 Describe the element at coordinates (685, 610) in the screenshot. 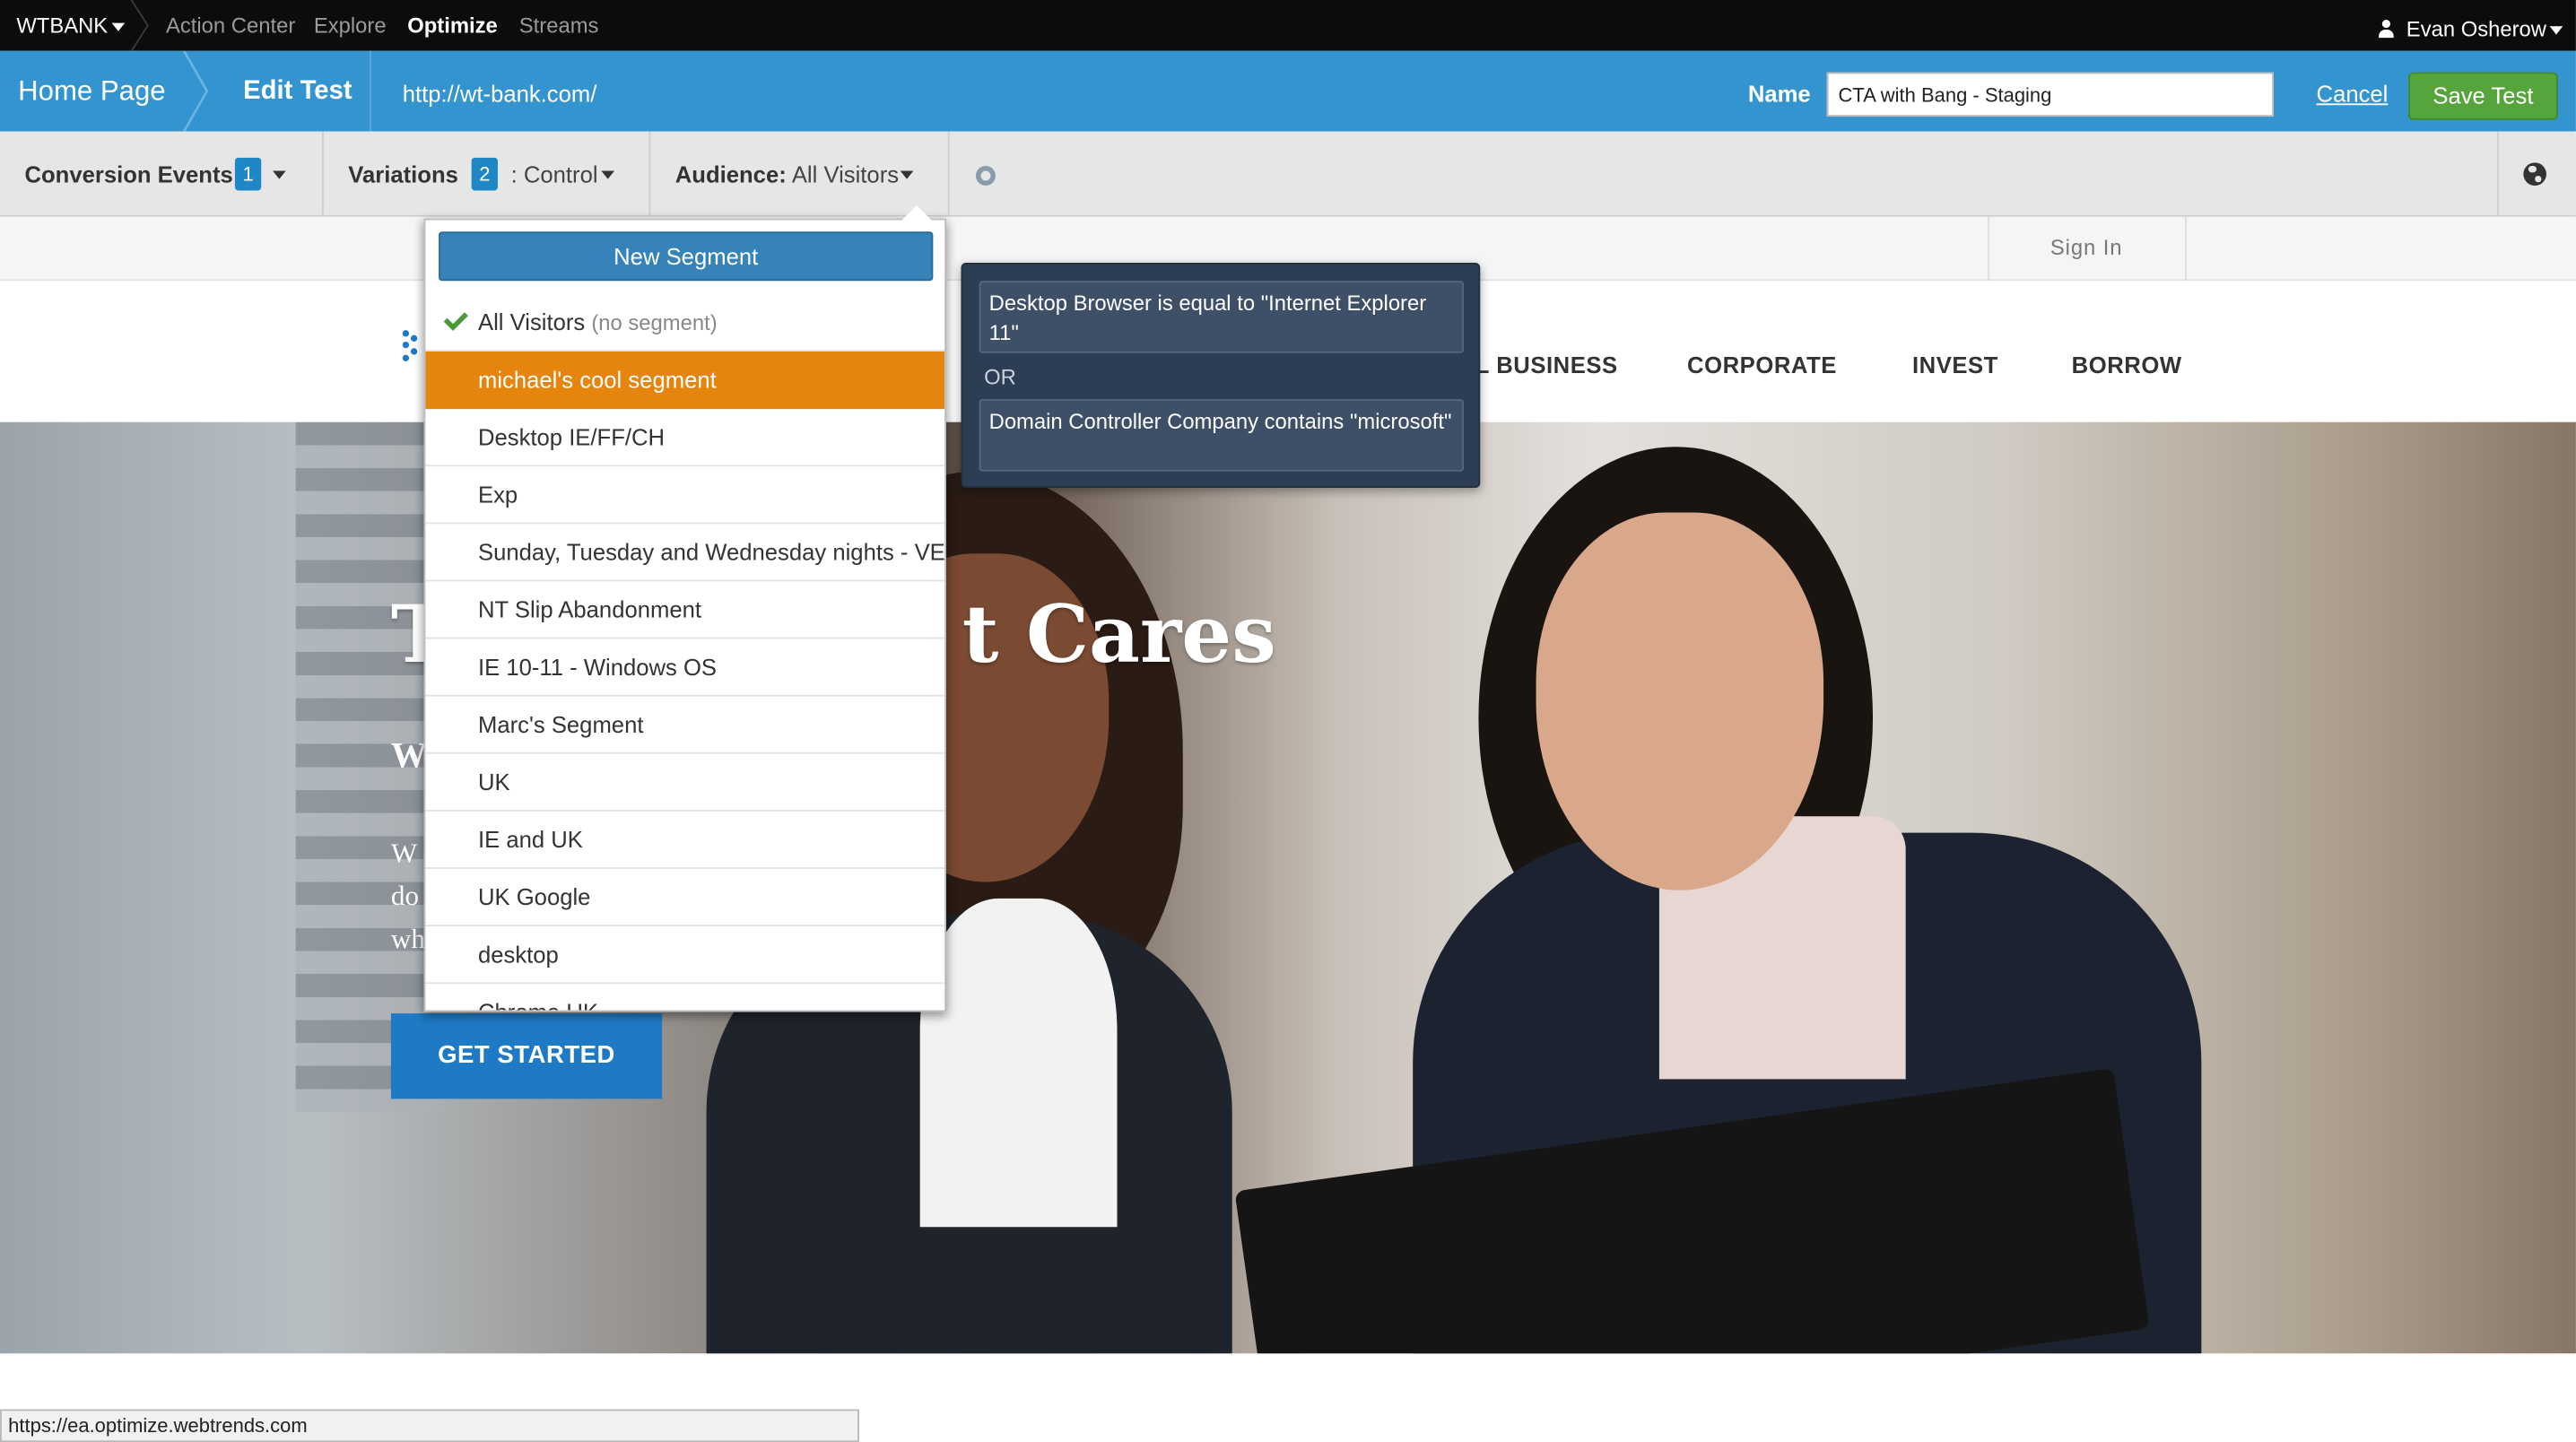

I see `segment-item: NT Slip Abandonment` at that location.